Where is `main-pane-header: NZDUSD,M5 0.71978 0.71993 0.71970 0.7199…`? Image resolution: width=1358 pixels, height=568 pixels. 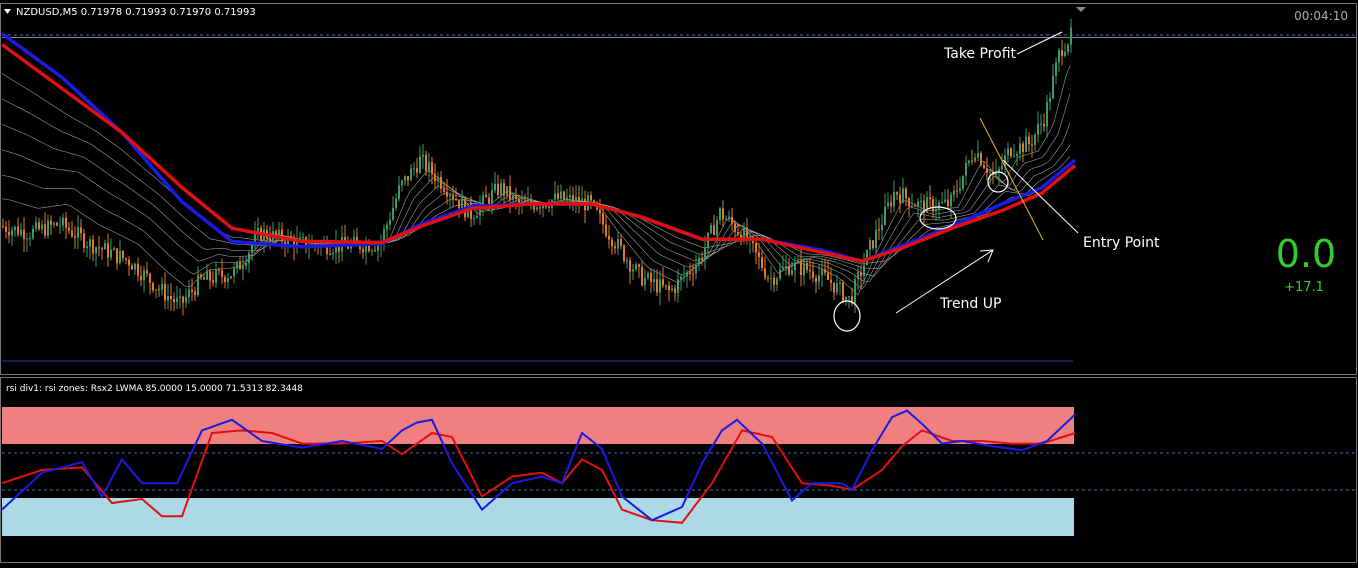 main-pane-header: NZDUSD,M5 0.71978 0.71993 0.71970 0.7199… is located at coordinates (136, 12).